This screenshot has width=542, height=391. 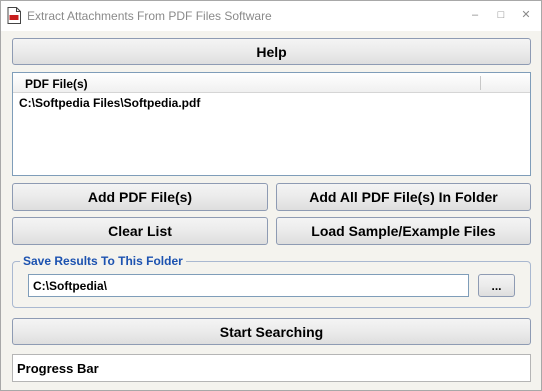 I want to click on clear-list-button: Clear List, so click(x=140, y=231).